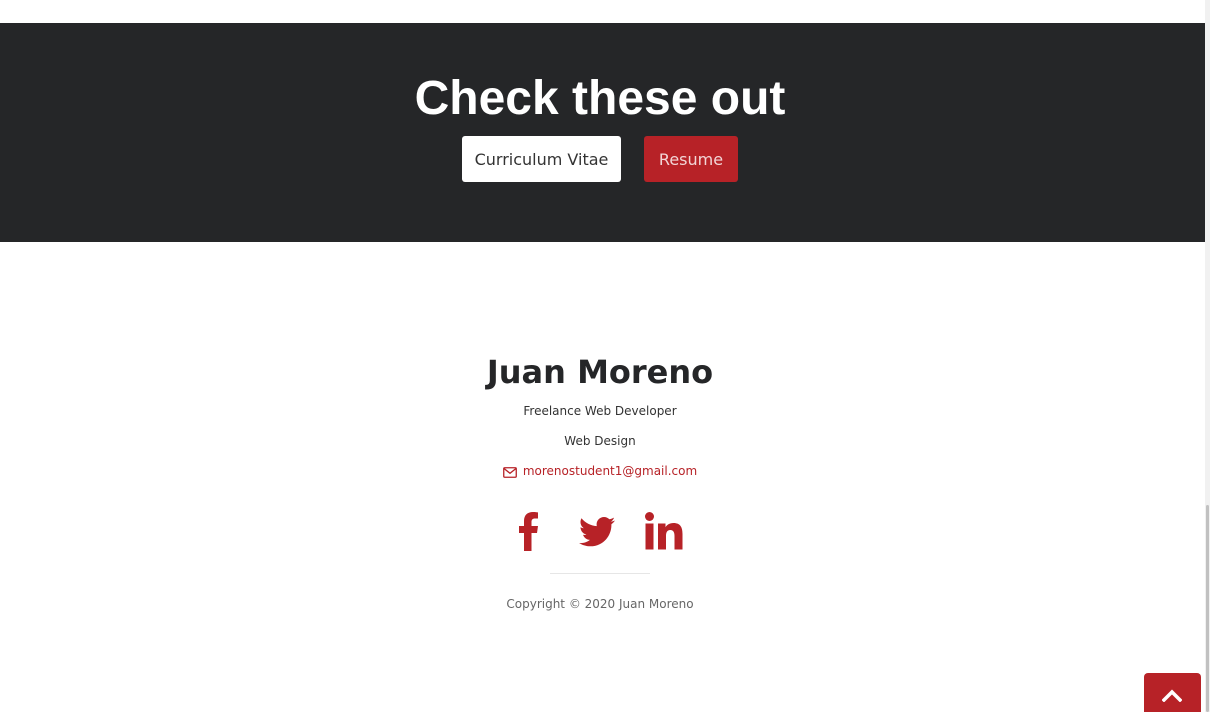 The height and width of the screenshot is (712, 1210). I want to click on twitter-icon, so click(597, 531).